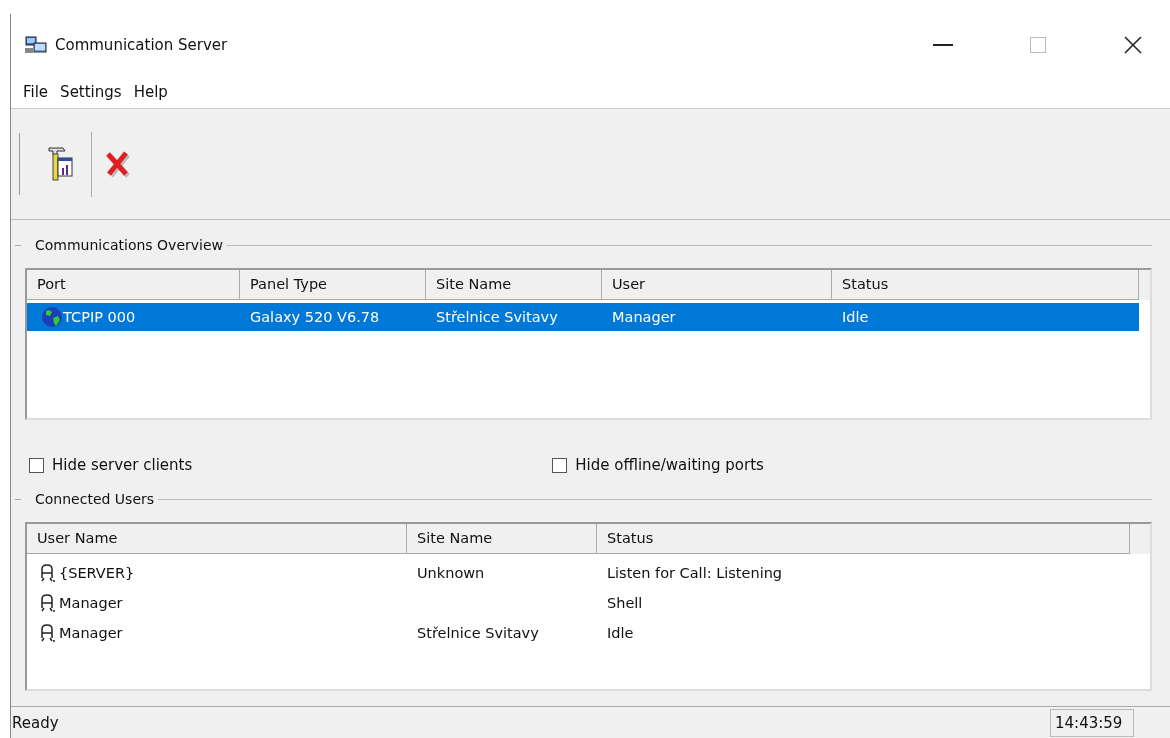 Image resolution: width=1170 pixels, height=738 pixels. What do you see at coordinates (583, 317) in the screenshot?
I see `list-row: TCPIP 000 Galaxy 520 V6.78 Střelnice Svitavy Manager Idle` at bounding box center [583, 317].